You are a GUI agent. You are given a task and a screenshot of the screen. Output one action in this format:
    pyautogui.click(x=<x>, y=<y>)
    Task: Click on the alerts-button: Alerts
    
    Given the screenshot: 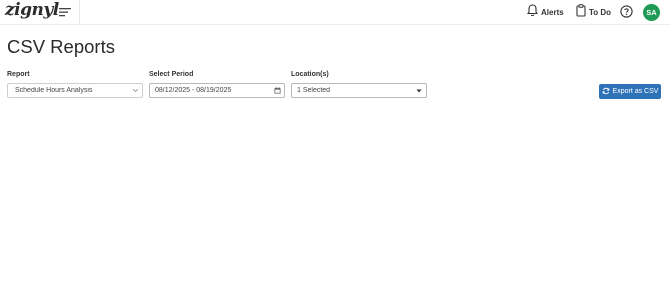 What is the action you would take?
    pyautogui.click(x=545, y=12)
    